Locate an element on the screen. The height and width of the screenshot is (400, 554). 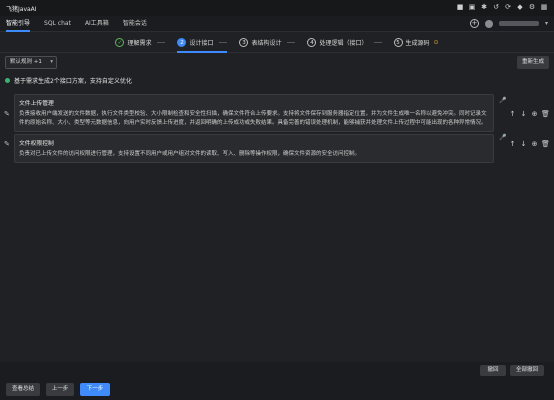
gear-icon: ⚙ is located at coordinates (532, 7).